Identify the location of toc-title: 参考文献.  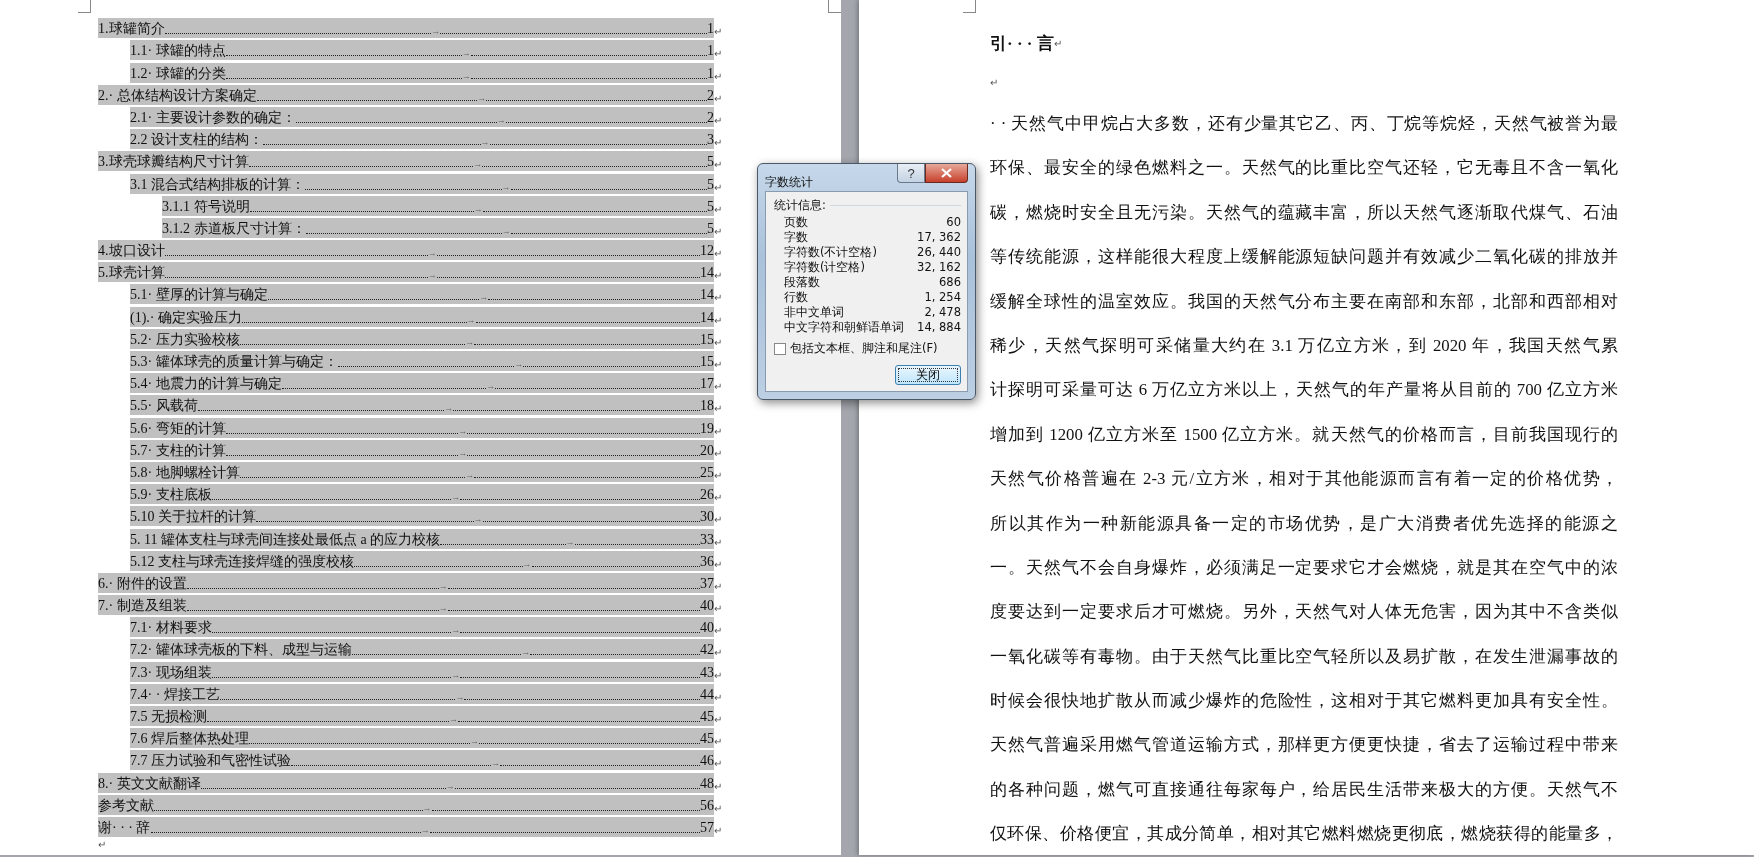
(126, 805).